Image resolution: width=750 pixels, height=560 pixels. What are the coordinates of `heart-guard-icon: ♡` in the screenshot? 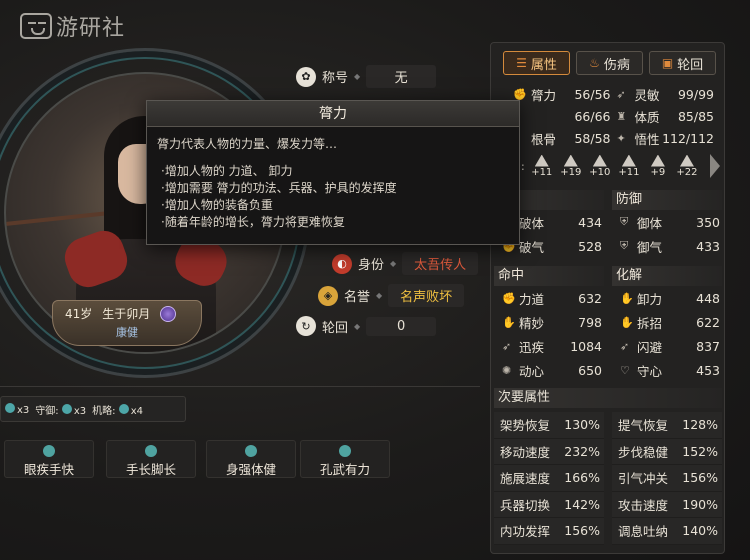 It's located at (625, 370).